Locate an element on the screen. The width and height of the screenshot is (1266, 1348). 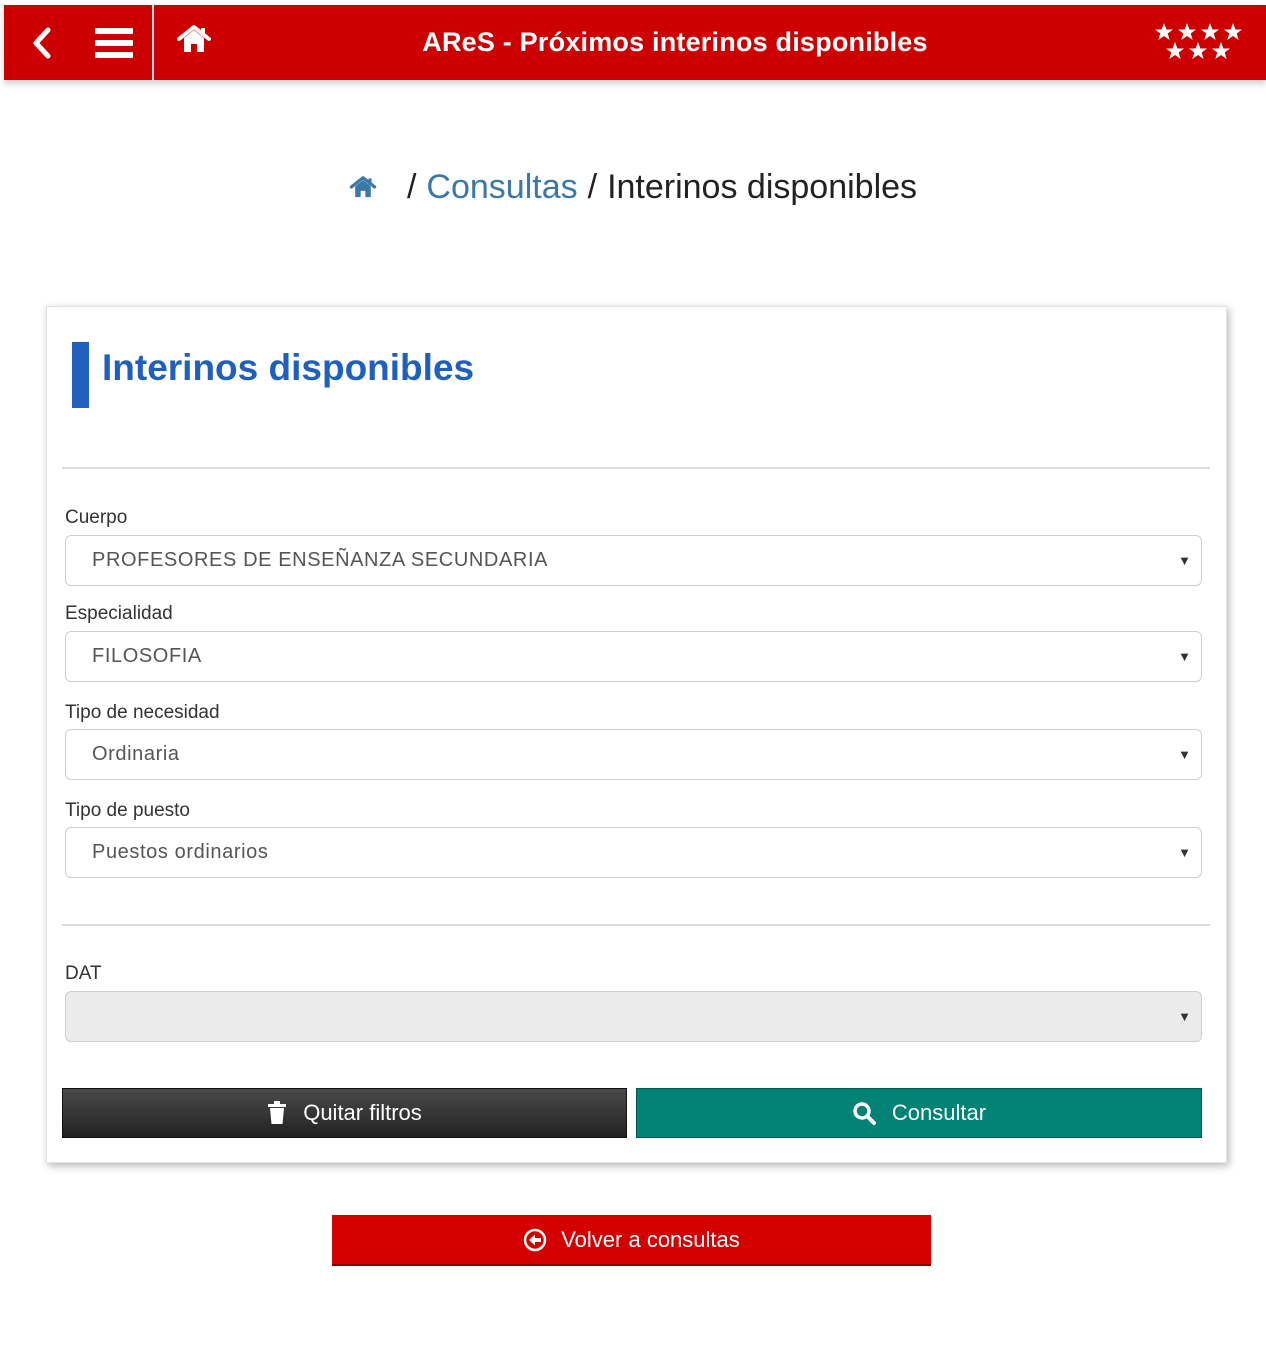
top-app-bar: AReS - Próximos interinos disponibles is located at coordinates (635, 42).